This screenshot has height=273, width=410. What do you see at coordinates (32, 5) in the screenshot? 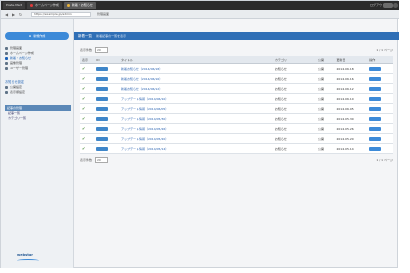
I see `favicon-icon` at bounding box center [32, 5].